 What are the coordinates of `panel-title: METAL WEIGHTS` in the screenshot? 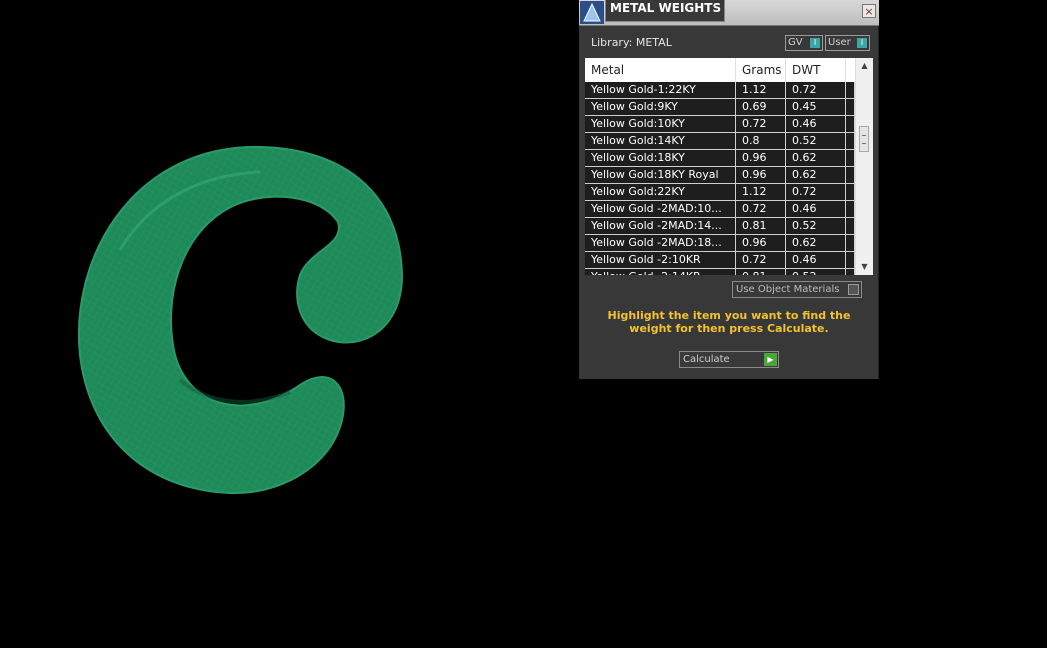 It's located at (665, 11).